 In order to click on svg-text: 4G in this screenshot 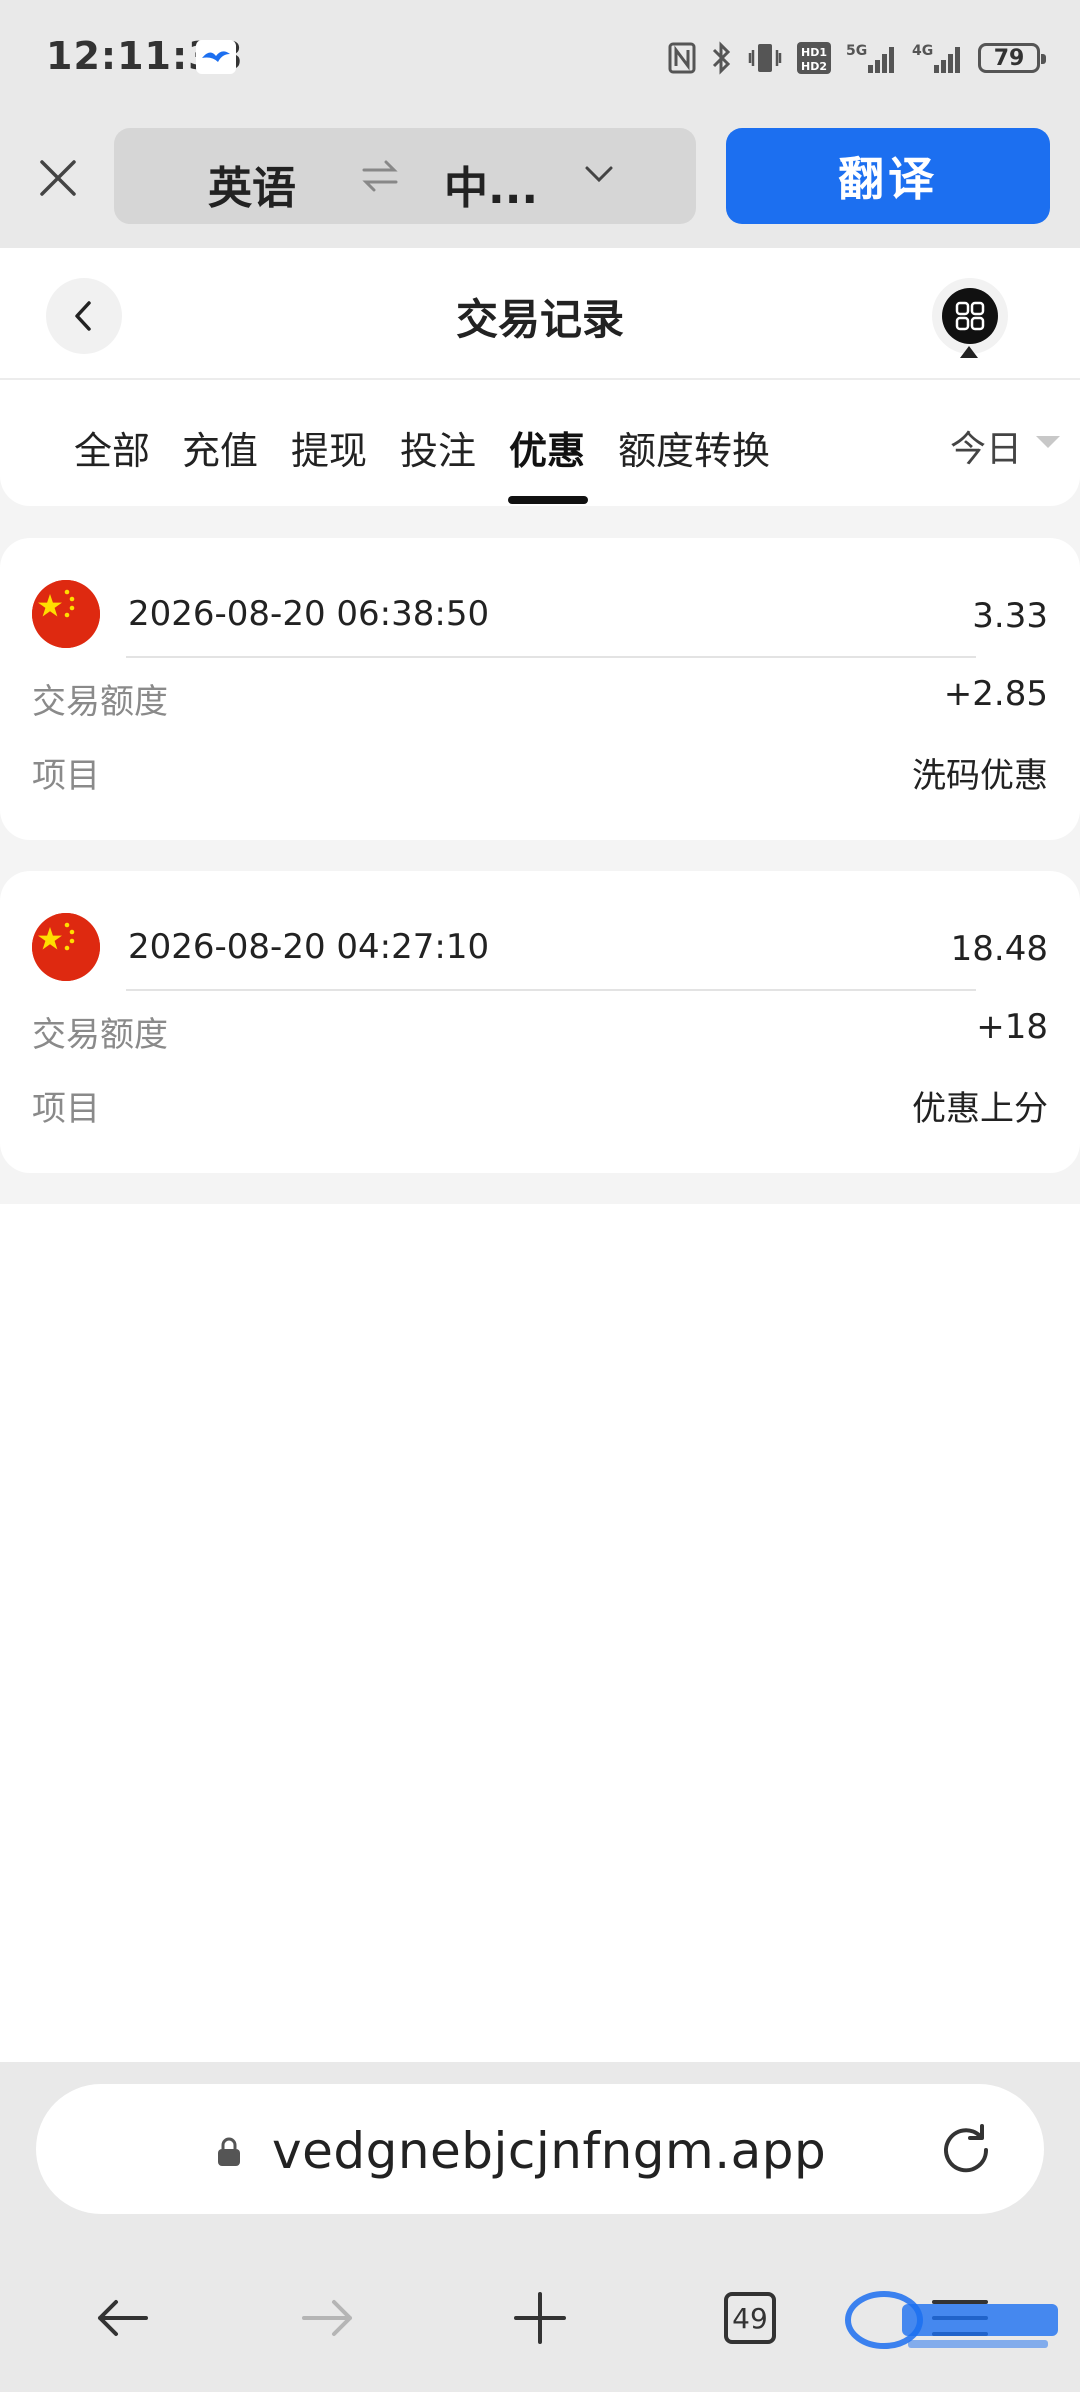, I will do `click(922, 51)`.